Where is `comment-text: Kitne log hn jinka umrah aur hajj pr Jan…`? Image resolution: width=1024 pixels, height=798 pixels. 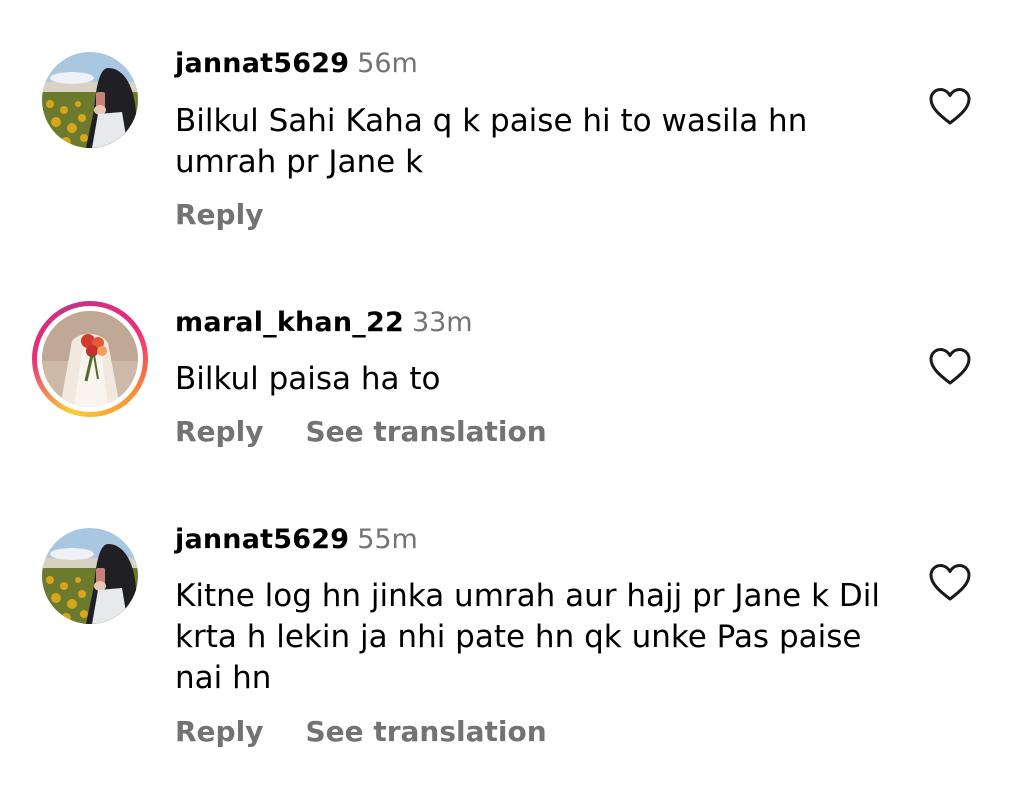 comment-text: Kitne log hn jinka umrah aur hajj pr Jan… is located at coordinates (528, 637).